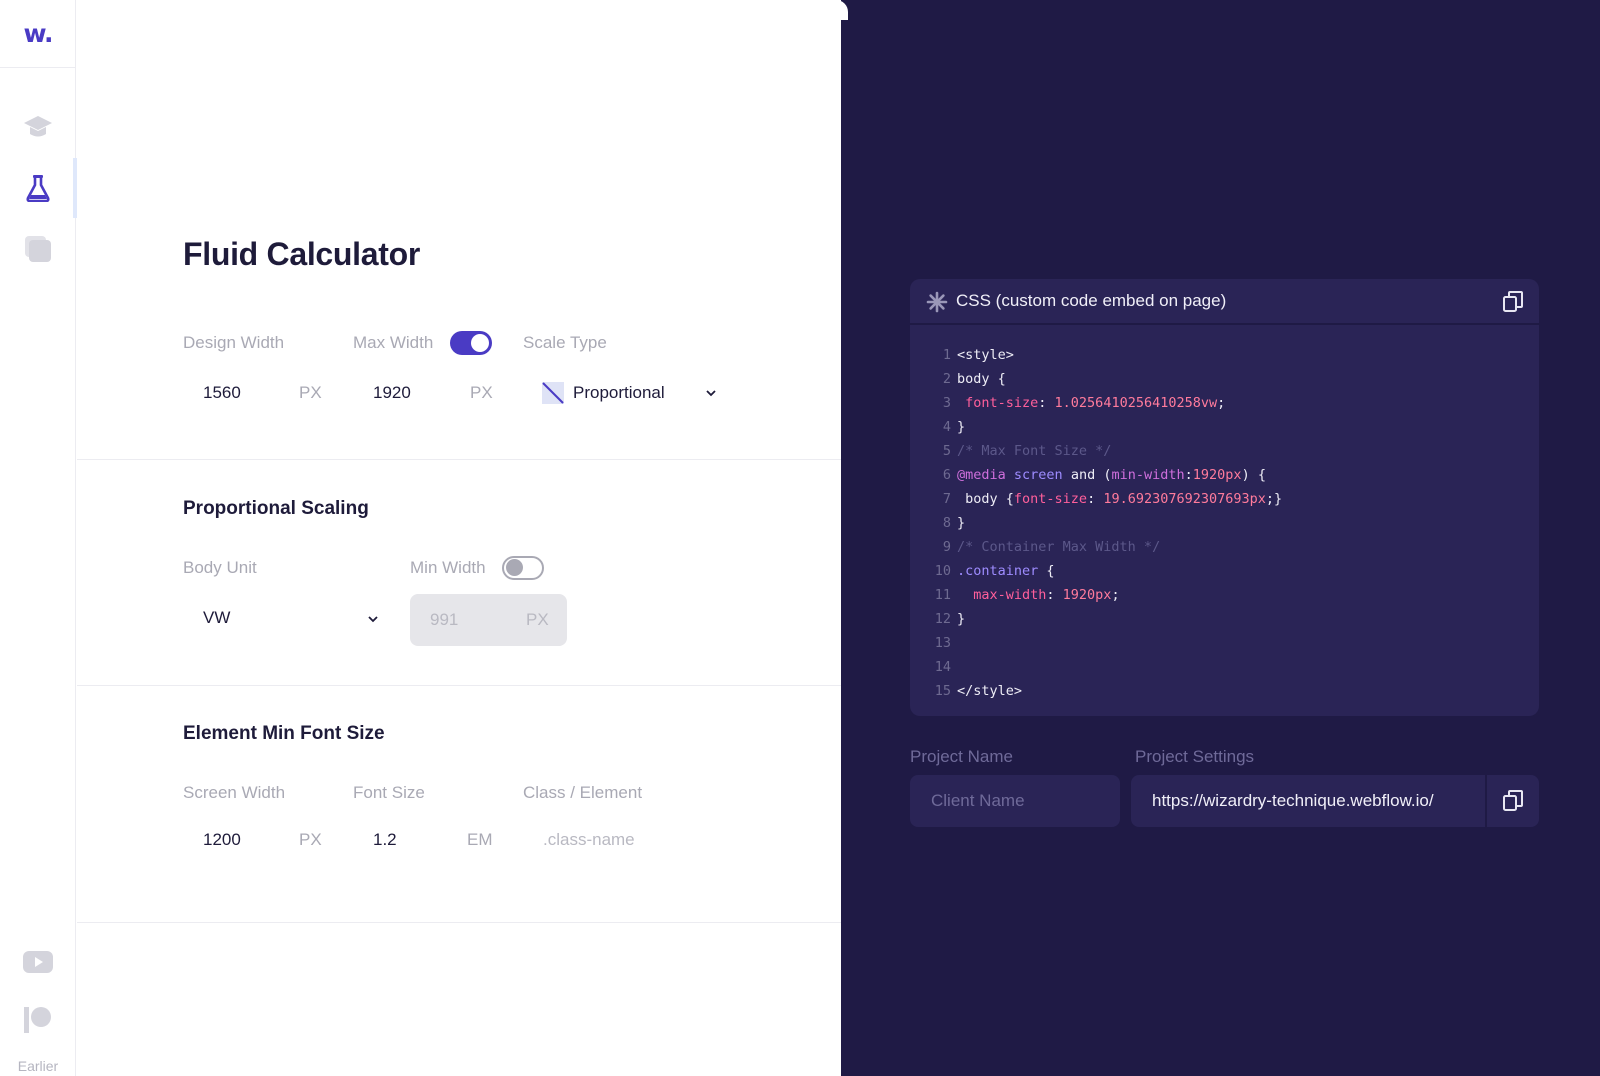 Image resolution: width=1600 pixels, height=1076 pixels. I want to click on earlier-label: Earlier, so click(38, 1066).